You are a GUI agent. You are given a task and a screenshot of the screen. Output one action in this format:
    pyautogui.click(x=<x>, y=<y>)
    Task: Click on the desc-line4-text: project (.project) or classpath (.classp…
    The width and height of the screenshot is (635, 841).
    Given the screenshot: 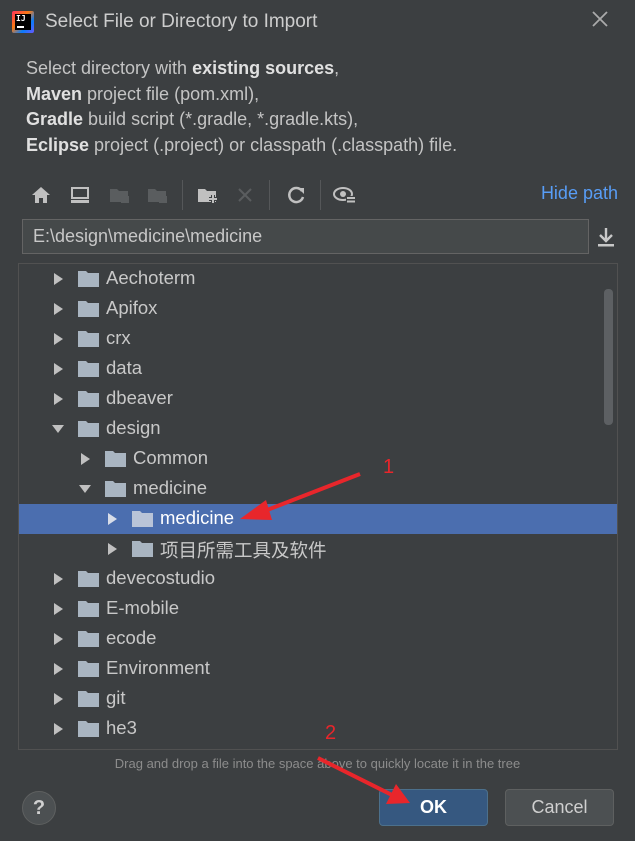 What is the action you would take?
    pyautogui.click(x=273, y=144)
    